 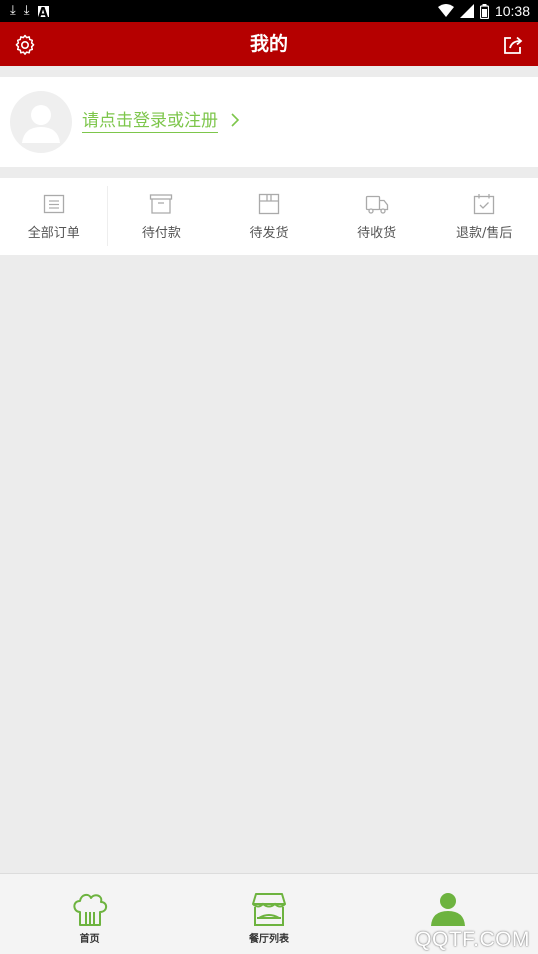 I want to click on user-placeholder-icon, so click(x=41, y=124).